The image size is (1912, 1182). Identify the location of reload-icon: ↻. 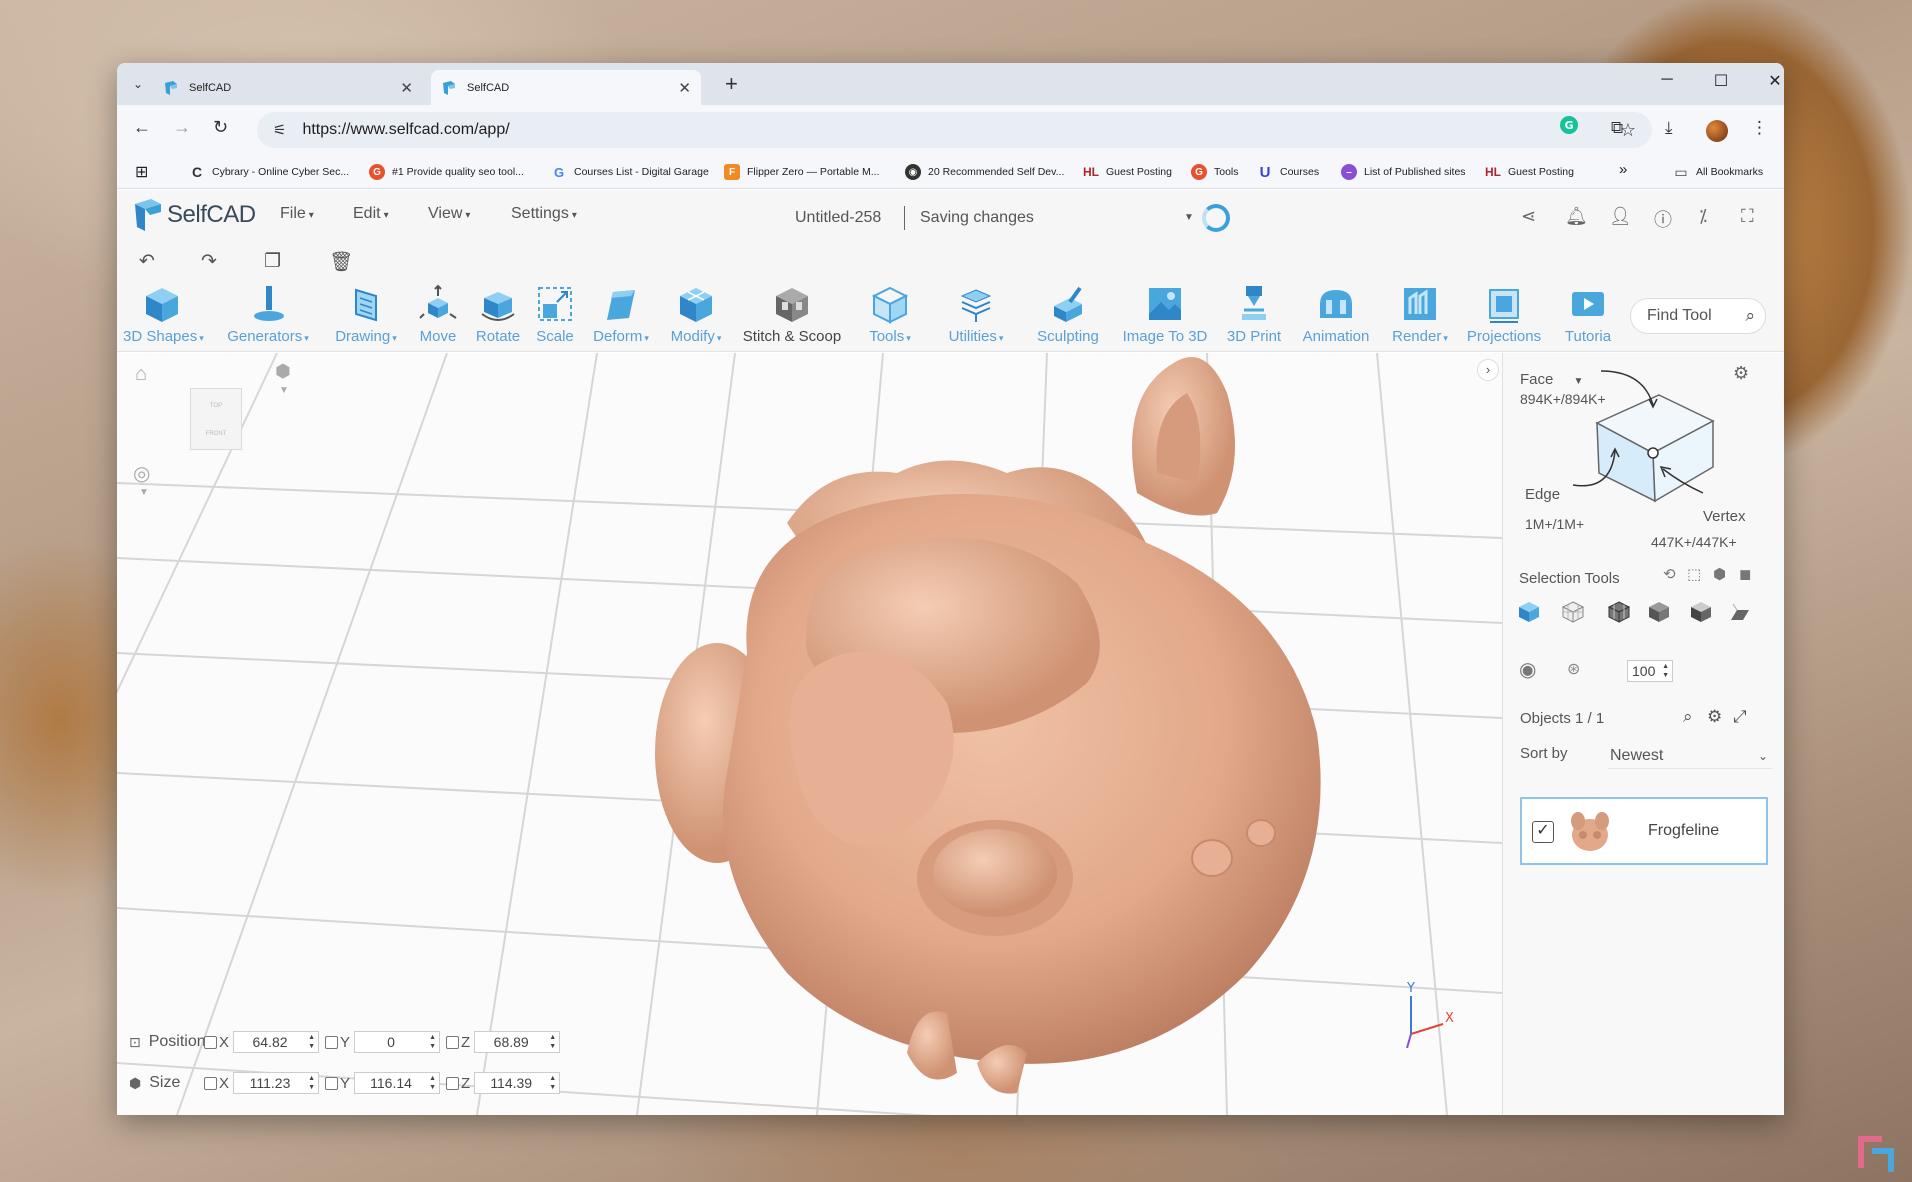
(220, 127).